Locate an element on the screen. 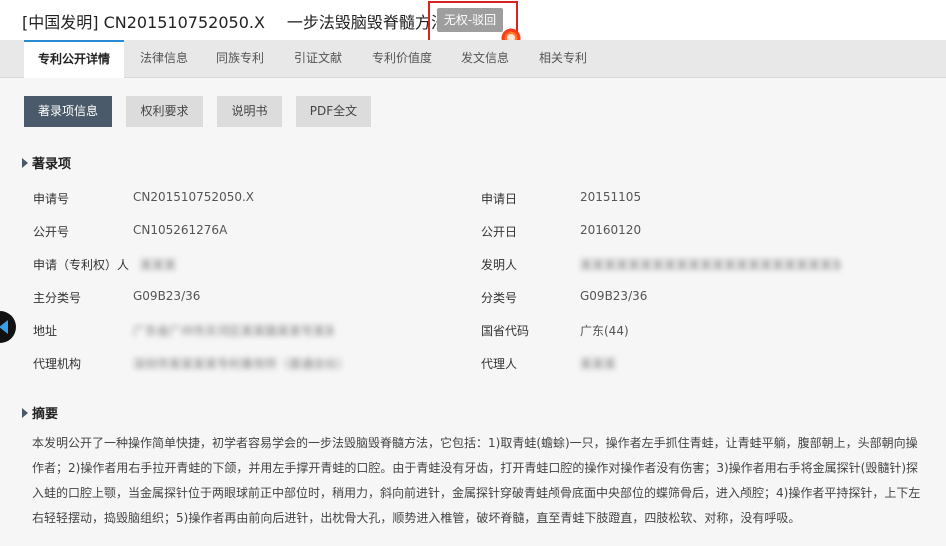 The width and height of the screenshot is (946, 546). tab-citations: 引证文献 is located at coordinates (318, 59).